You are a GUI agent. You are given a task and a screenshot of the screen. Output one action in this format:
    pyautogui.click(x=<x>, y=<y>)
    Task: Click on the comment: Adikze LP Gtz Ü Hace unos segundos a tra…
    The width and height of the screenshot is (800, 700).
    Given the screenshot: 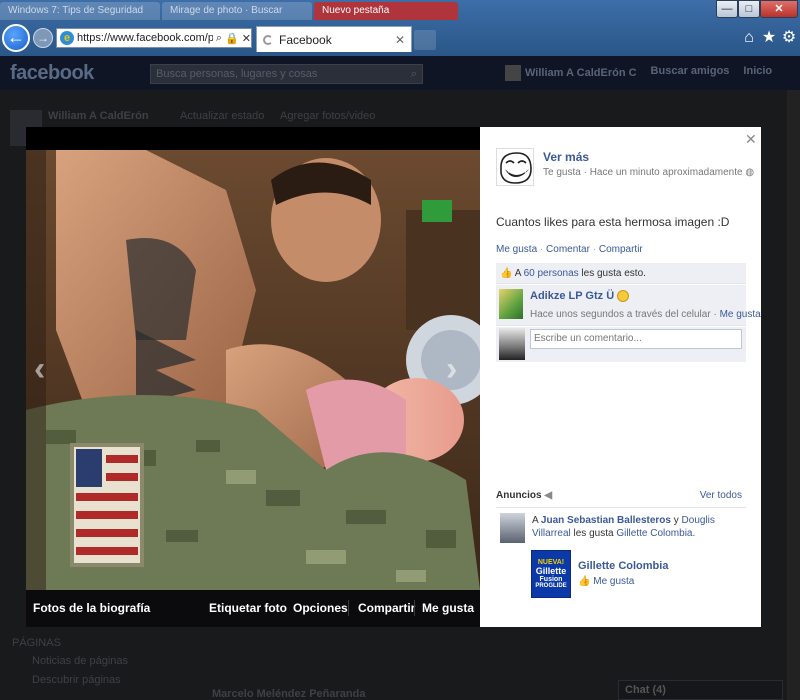 What is the action you would take?
    pyautogui.click(x=628, y=305)
    